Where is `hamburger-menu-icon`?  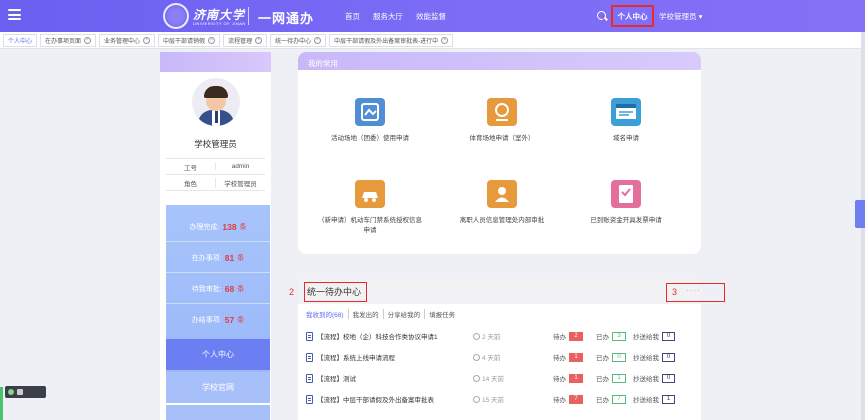 hamburger-menu-icon is located at coordinates (14, 14).